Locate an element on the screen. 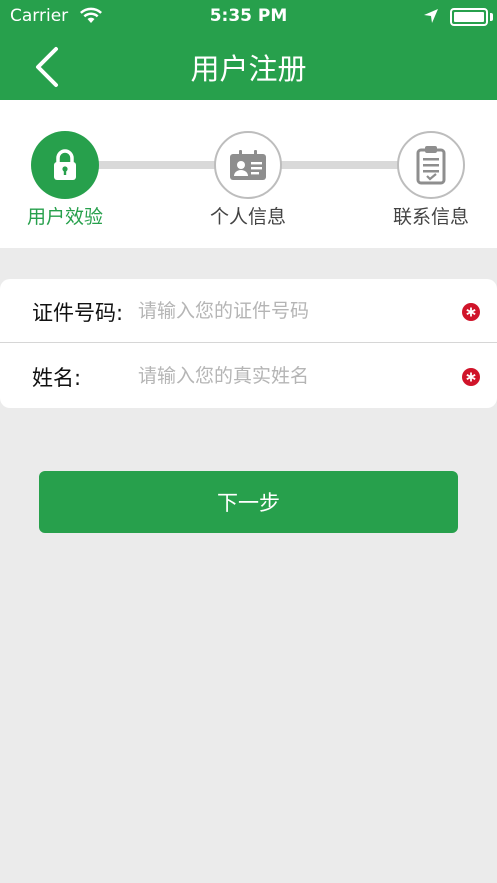 The image size is (497, 883). step-1-circle is located at coordinates (65, 165).